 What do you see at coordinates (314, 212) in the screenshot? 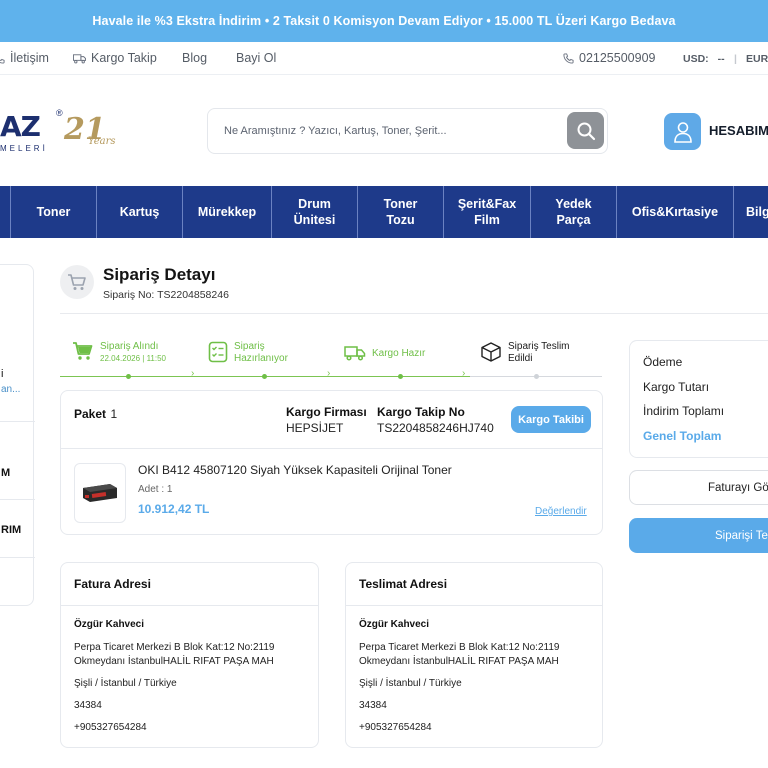
I see `nav-drum-unitesi: Drum Ünitesi` at bounding box center [314, 212].